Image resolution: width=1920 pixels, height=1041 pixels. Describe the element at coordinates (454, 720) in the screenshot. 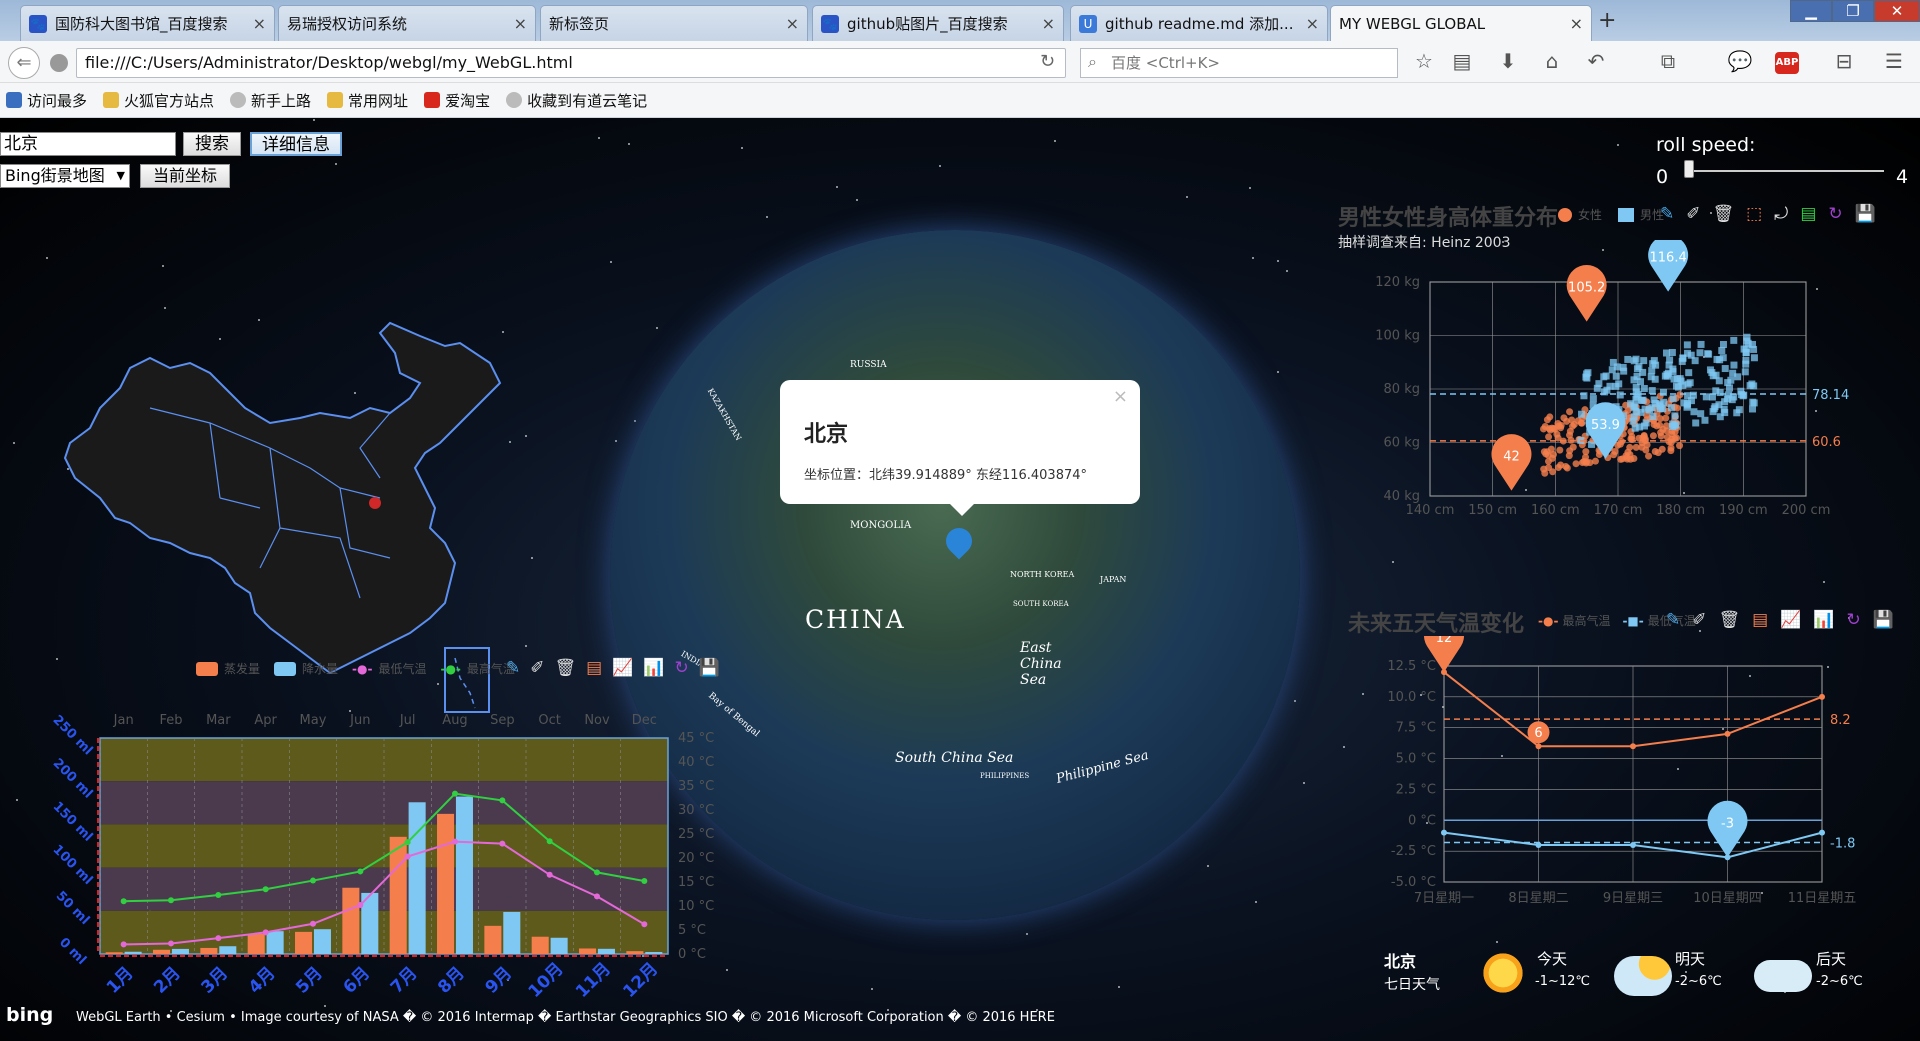

I see `top-category-label: Aug` at that location.